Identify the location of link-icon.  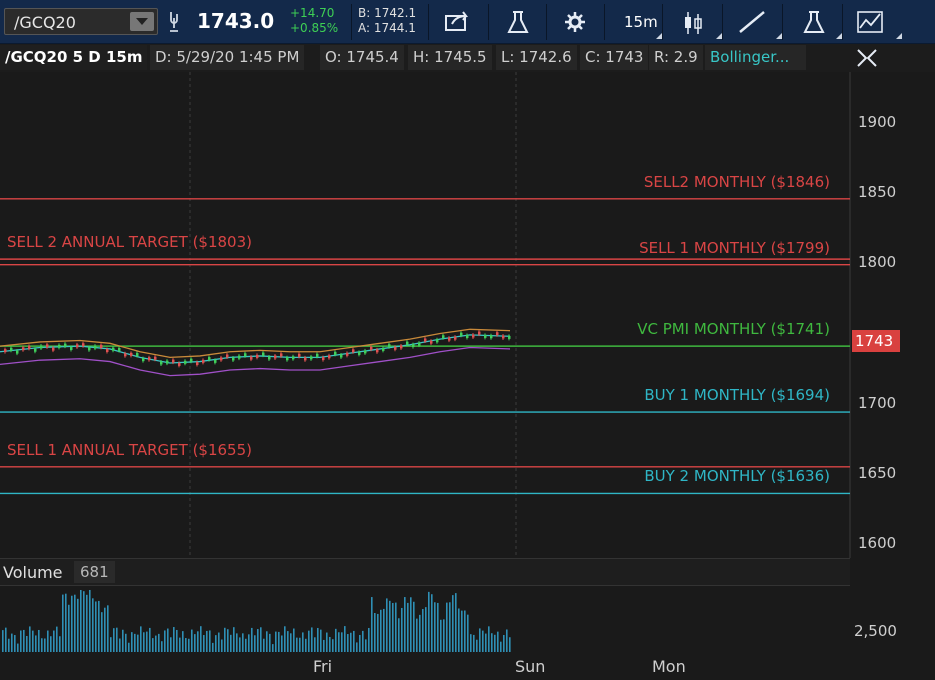
(174, 22).